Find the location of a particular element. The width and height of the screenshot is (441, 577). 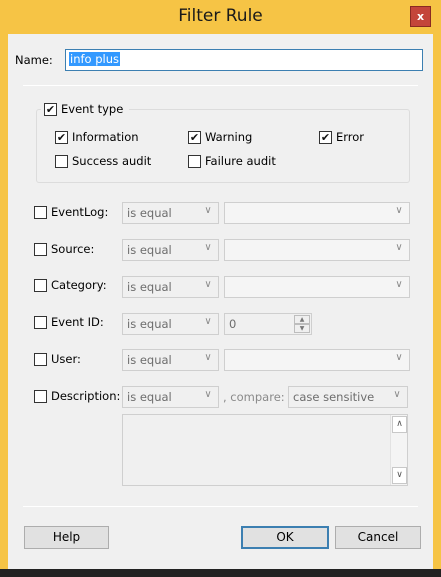

category-operator-value: is equal is located at coordinates (149, 287).